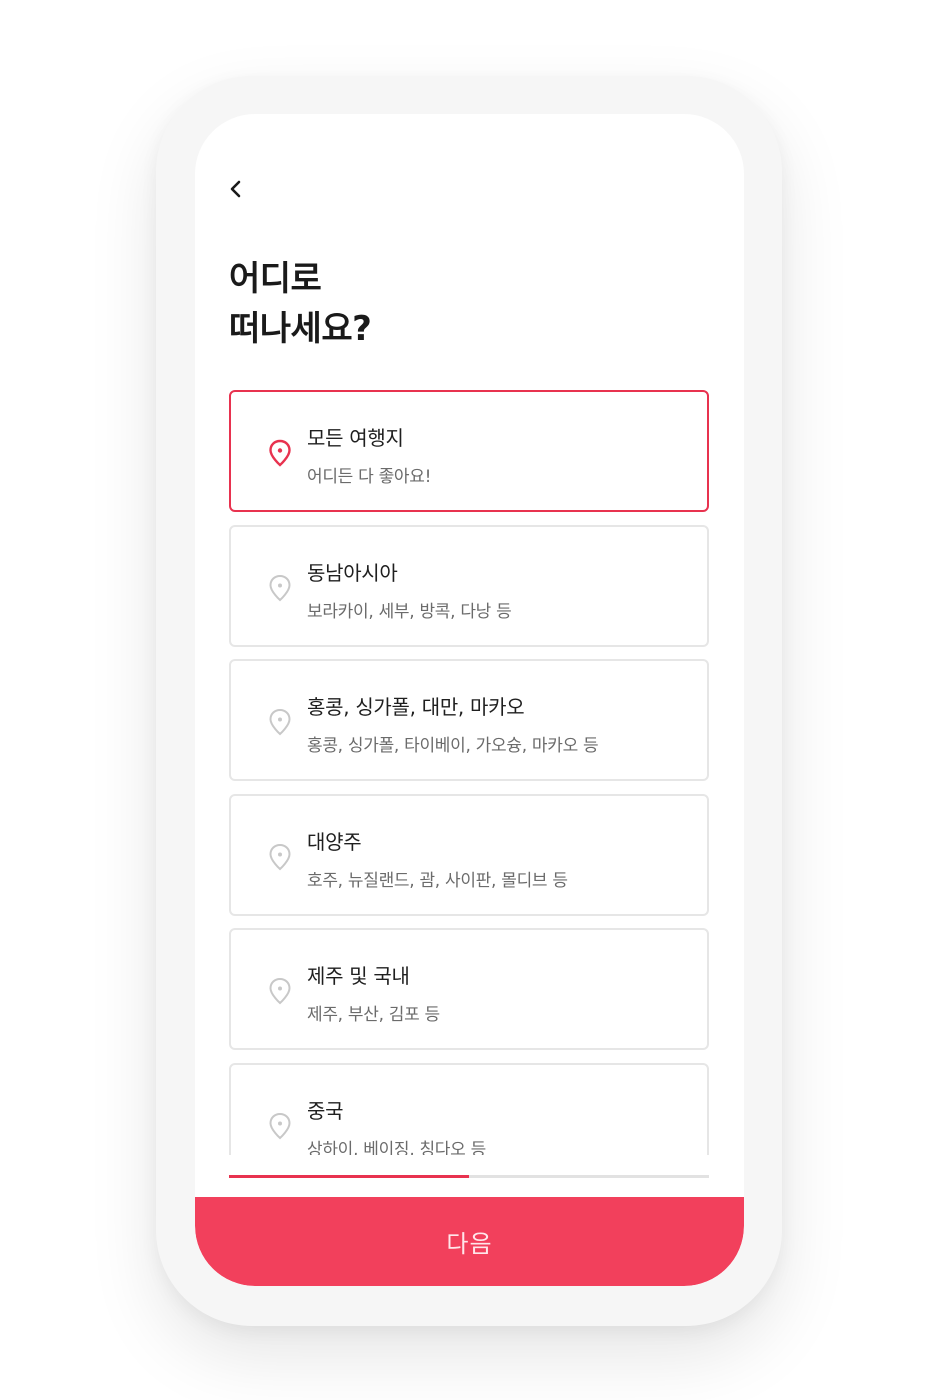 The image size is (950, 1400). I want to click on destination-subtitle: 제주, 부산, 김포 등, so click(373, 1015).